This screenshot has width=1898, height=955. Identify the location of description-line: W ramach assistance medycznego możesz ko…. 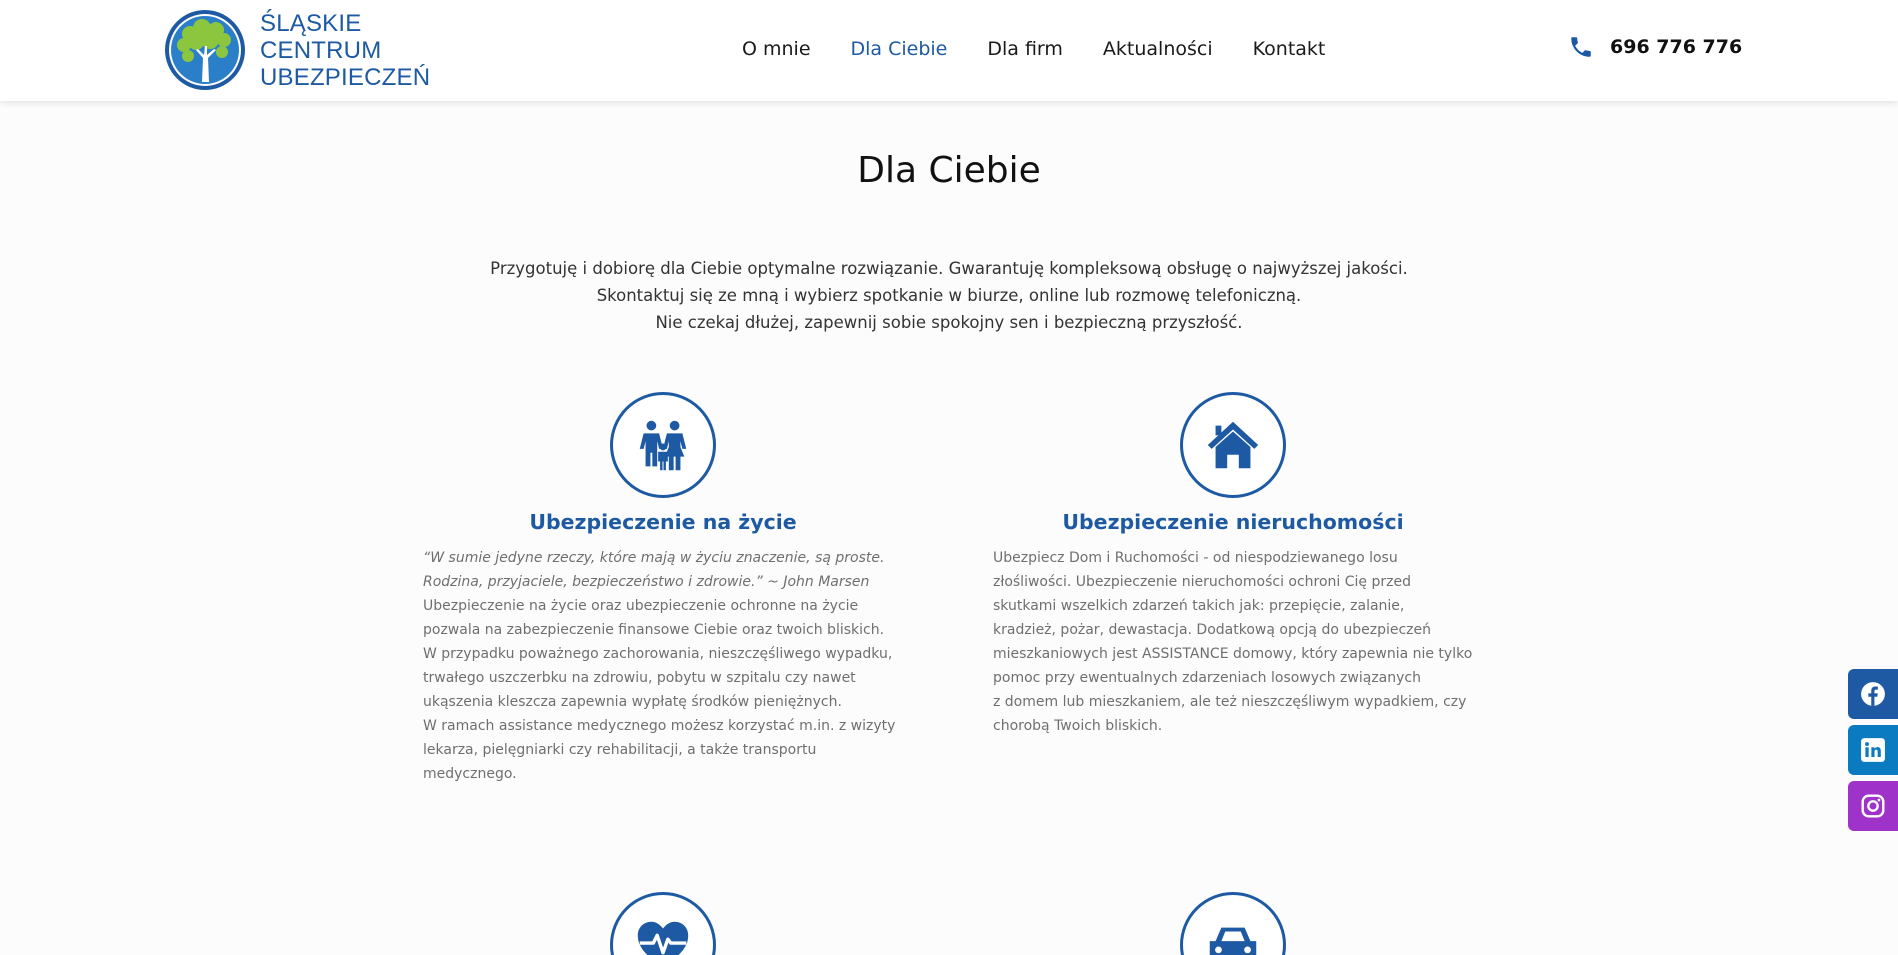
(659, 726).